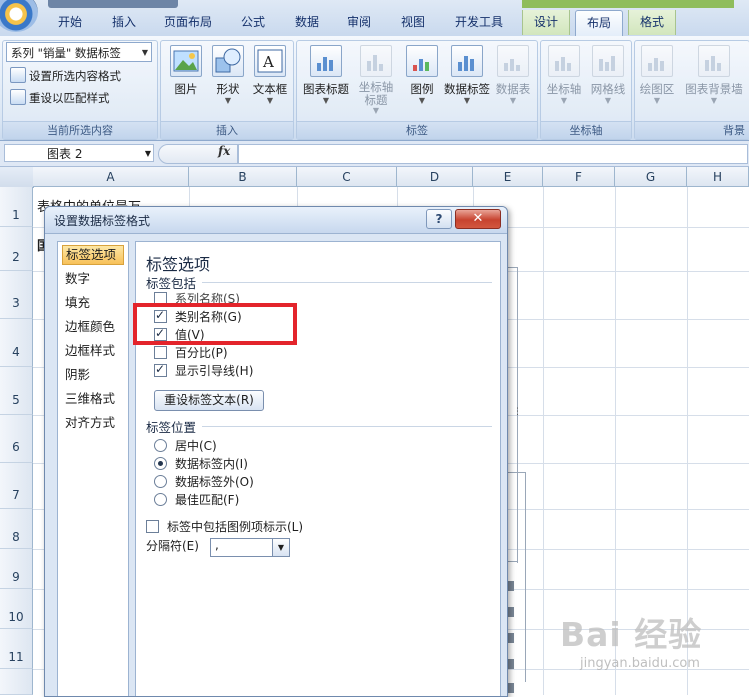 The height and width of the screenshot is (697, 749). I want to click on leader-lines-checkbox, so click(160, 369).